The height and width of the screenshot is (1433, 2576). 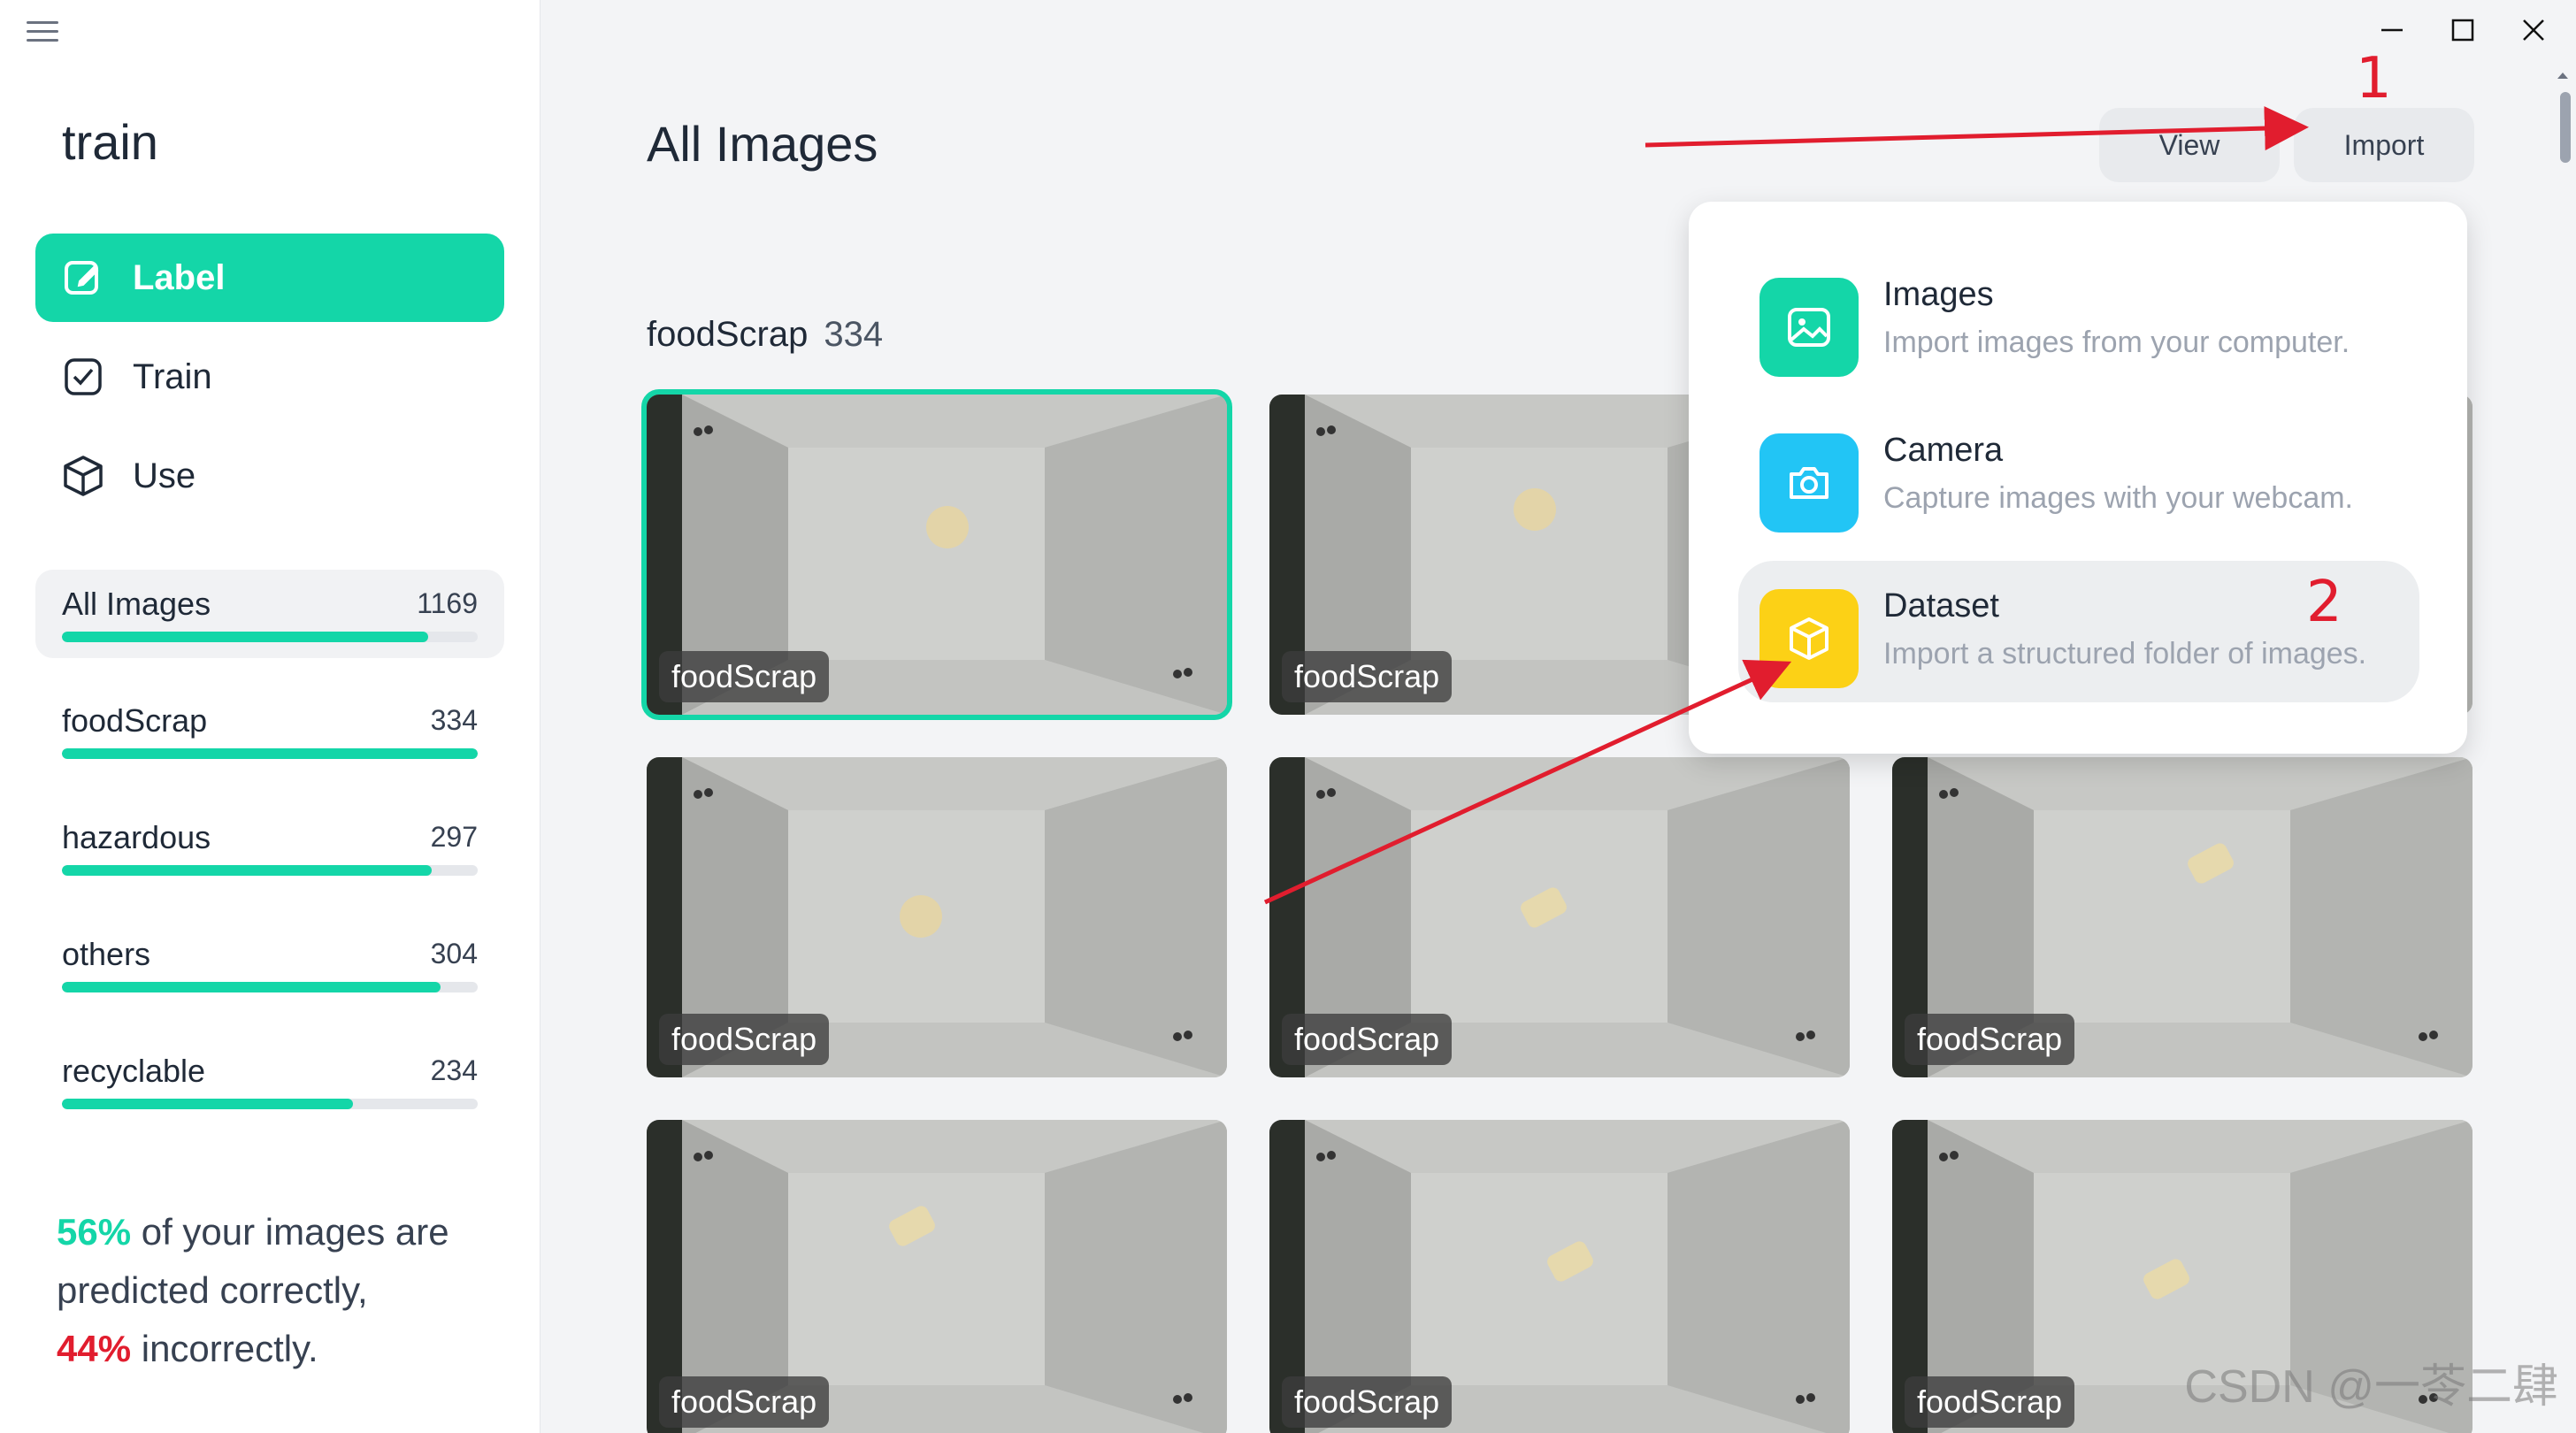 What do you see at coordinates (94, 1232) in the screenshot?
I see `correct-percent: 56%` at bounding box center [94, 1232].